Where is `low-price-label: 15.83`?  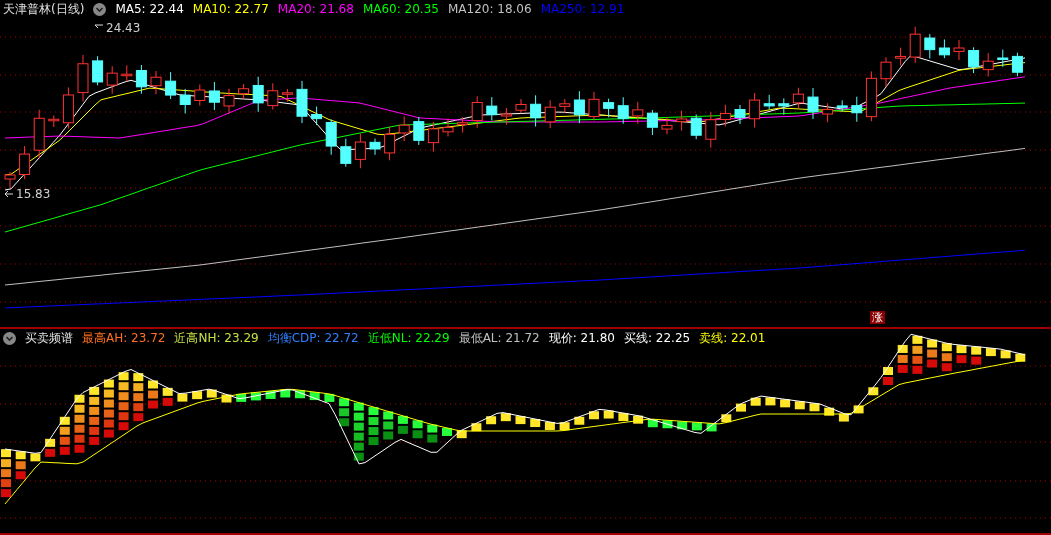 low-price-label: 15.83 is located at coordinates (33, 194).